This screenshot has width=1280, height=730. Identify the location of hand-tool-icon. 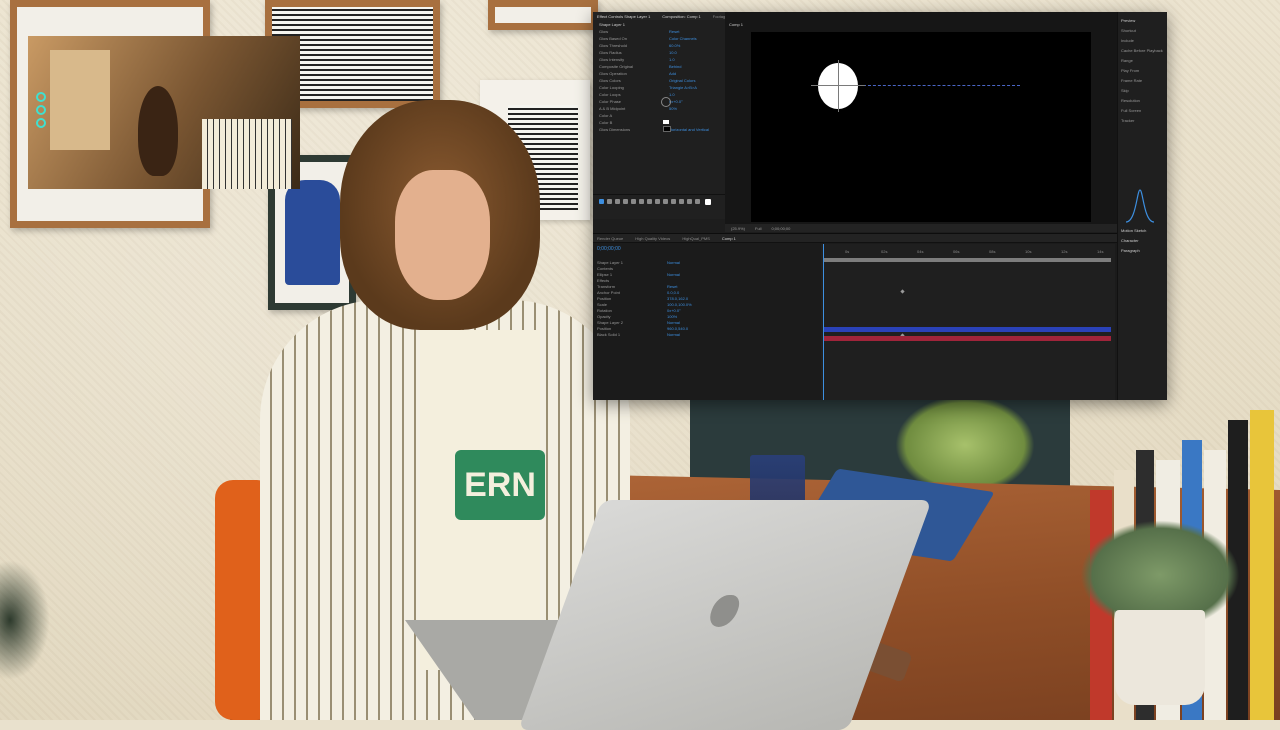
(609, 201).